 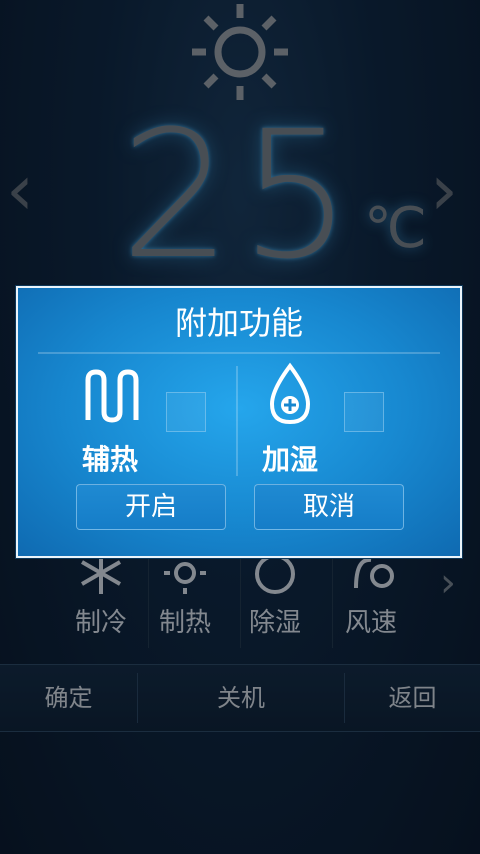 What do you see at coordinates (186, 412) in the screenshot?
I see `aux-heat-checkbox` at bounding box center [186, 412].